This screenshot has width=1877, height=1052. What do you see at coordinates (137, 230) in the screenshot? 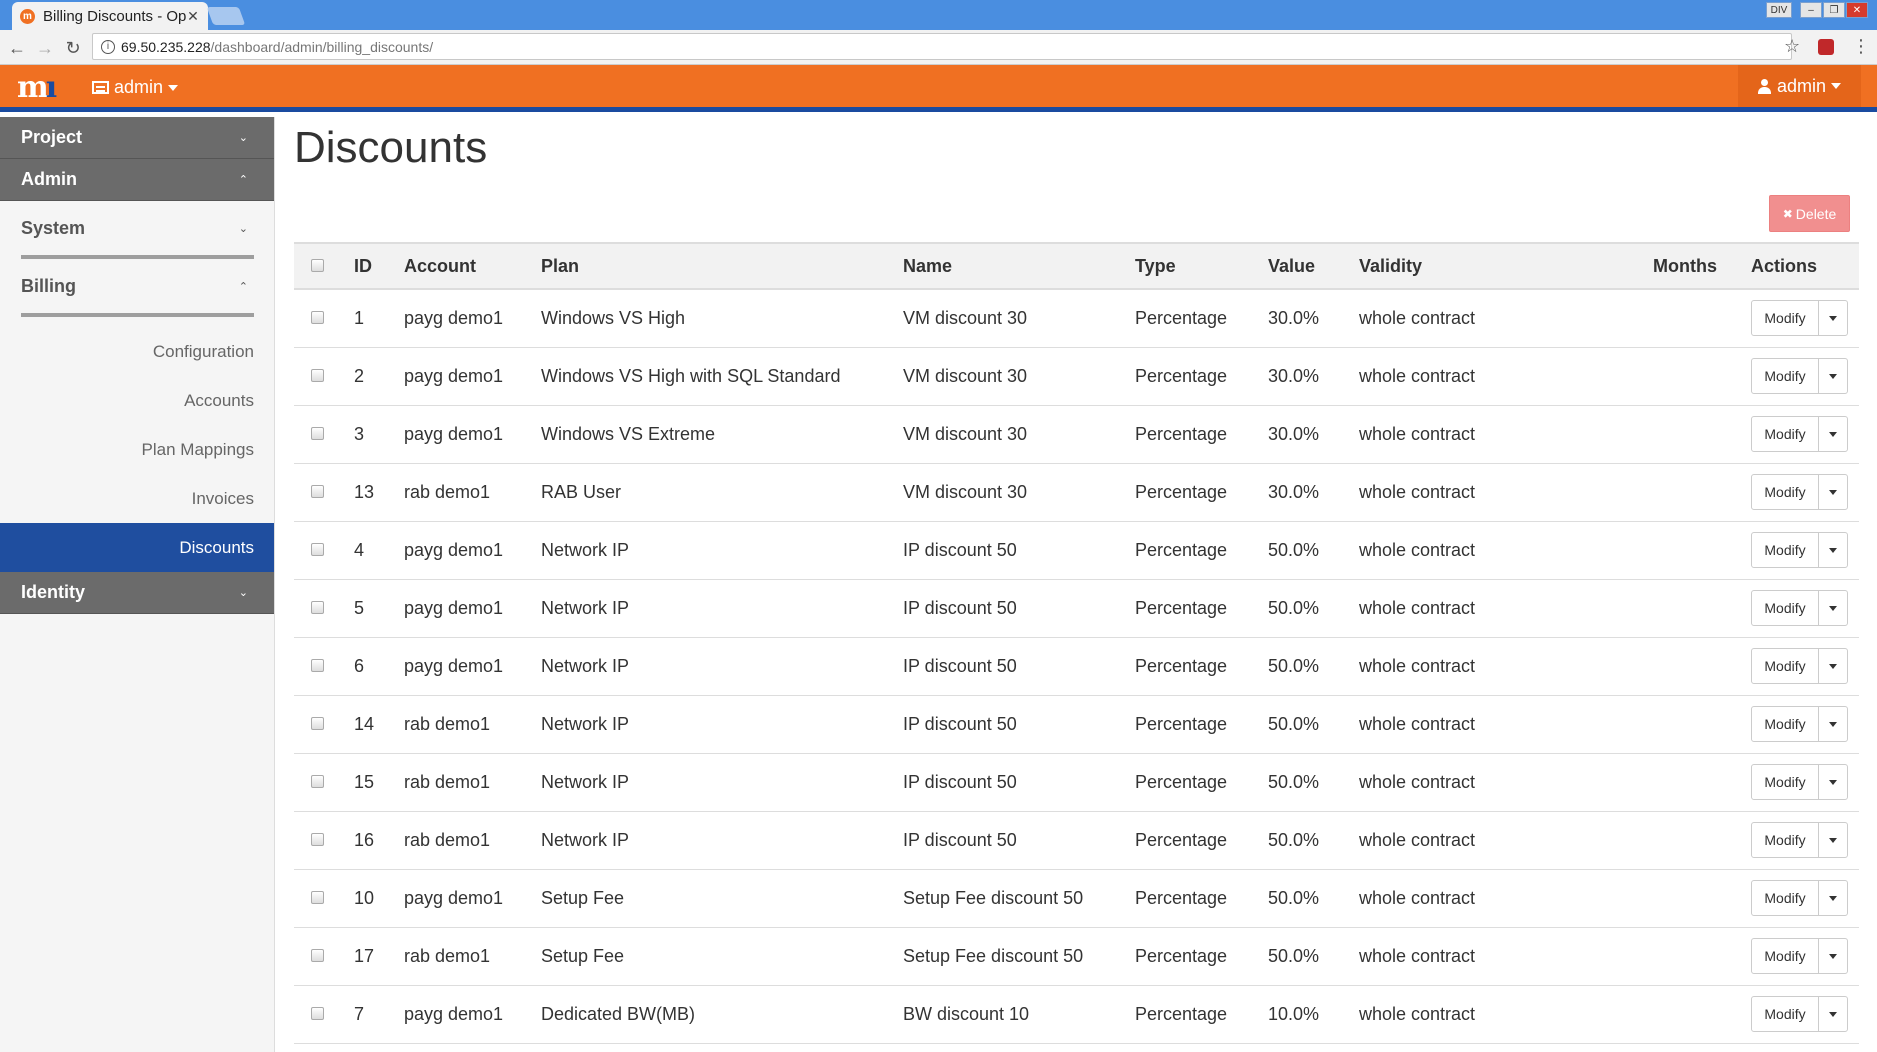
I see `sidebar-group-system: System ⌄` at bounding box center [137, 230].